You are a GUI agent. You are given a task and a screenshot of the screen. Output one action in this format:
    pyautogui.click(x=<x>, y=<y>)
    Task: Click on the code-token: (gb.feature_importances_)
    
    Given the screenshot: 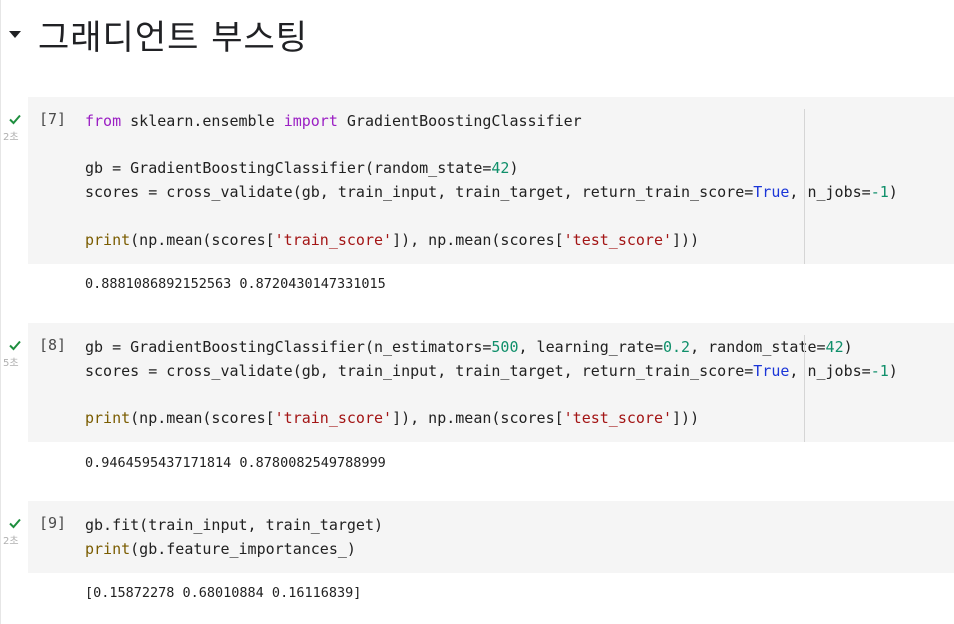 What is the action you would take?
    pyautogui.click(x=243, y=549)
    